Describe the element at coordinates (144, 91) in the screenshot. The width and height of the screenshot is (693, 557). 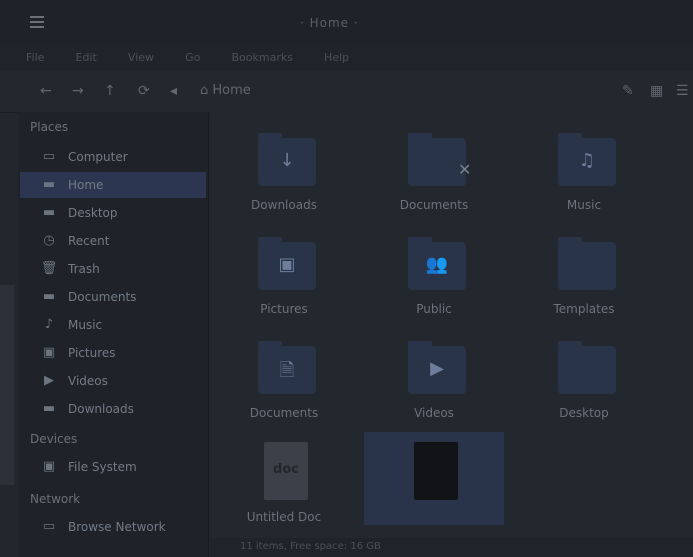
I see `refresh-icon: ⟳` at that location.